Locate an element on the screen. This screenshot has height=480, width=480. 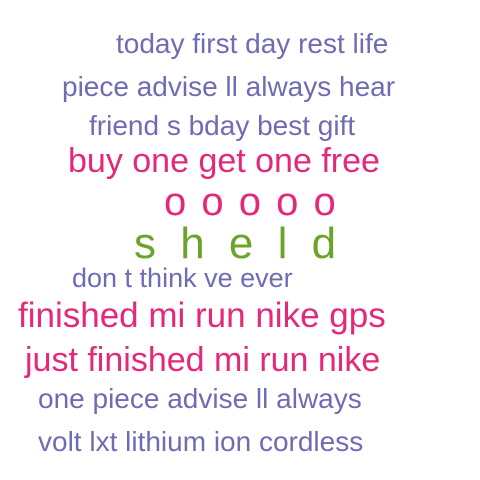
phrase-dont-think: don t think ve ever is located at coordinates (182, 278).